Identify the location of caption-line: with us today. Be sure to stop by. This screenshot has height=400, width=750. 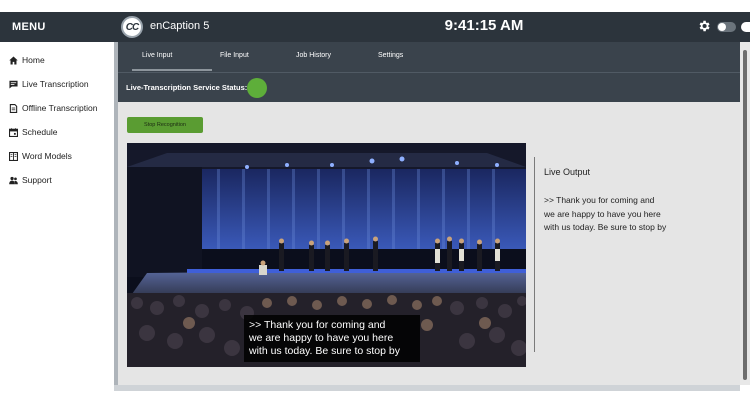
(324, 351).